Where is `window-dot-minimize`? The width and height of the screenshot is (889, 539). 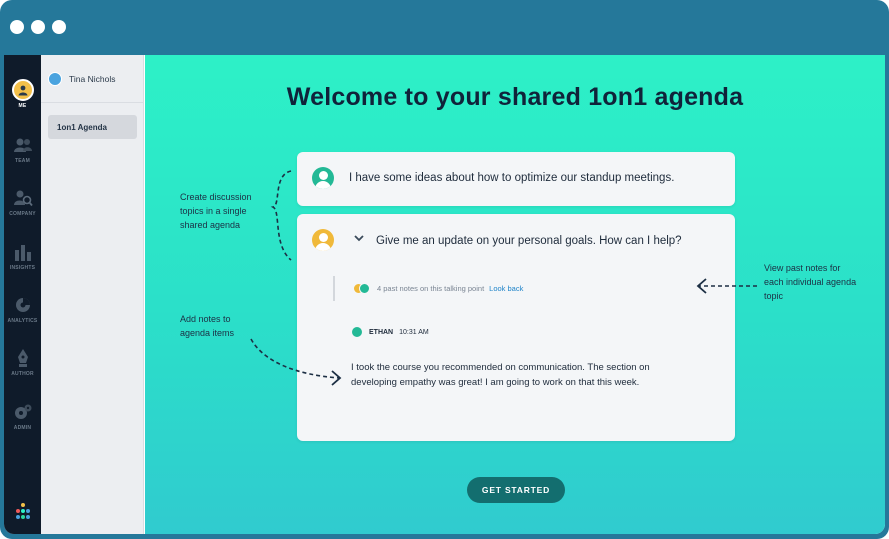 window-dot-minimize is located at coordinates (38, 27).